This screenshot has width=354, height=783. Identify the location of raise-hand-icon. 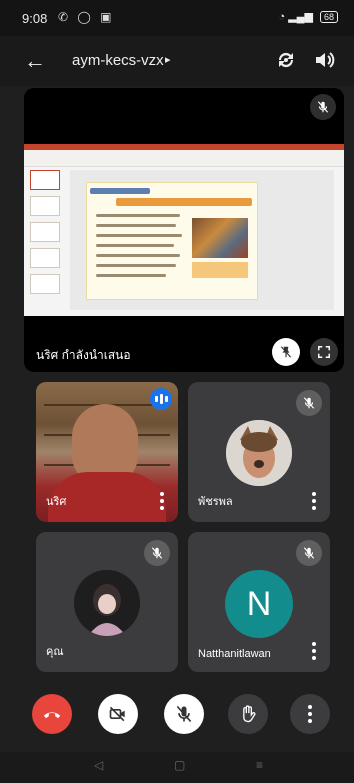
(249, 714).